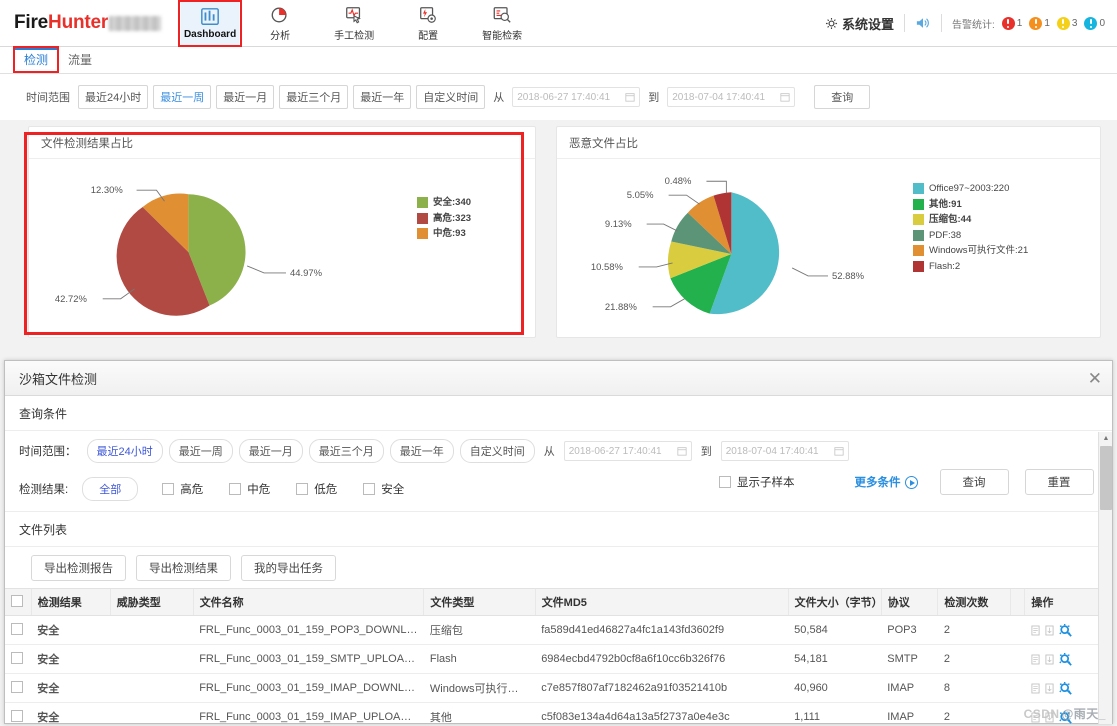 Image resolution: width=1117 pixels, height=726 pixels. I want to click on to-date-input: 2018-07-04 17:40:41, so click(731, 97).